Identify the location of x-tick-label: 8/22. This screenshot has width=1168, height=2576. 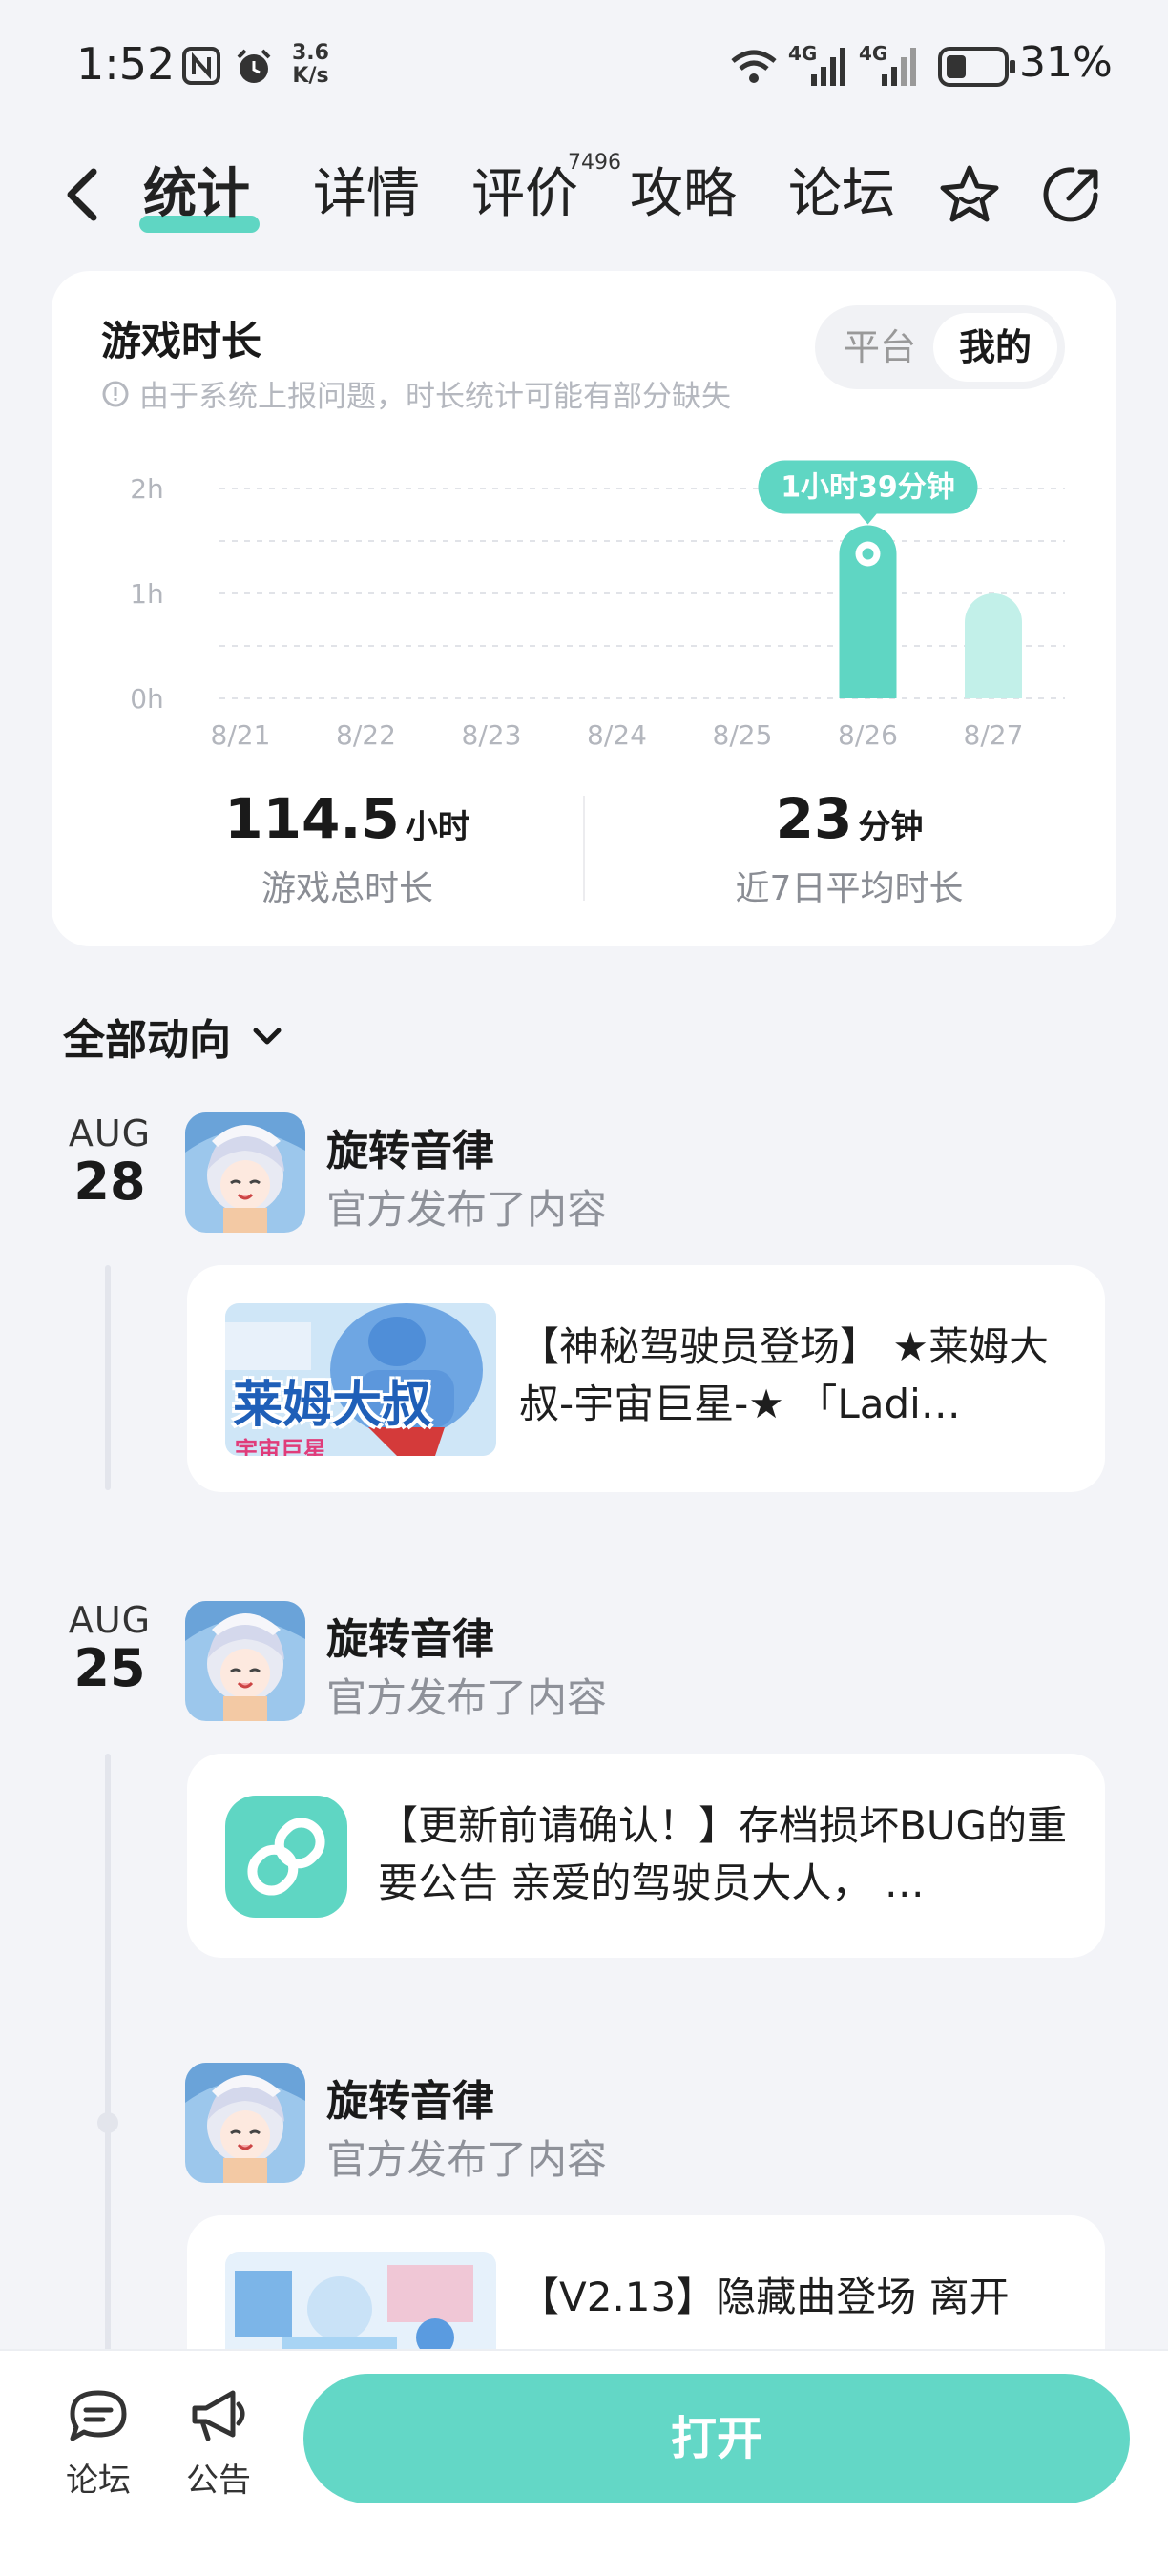
(366, 735).